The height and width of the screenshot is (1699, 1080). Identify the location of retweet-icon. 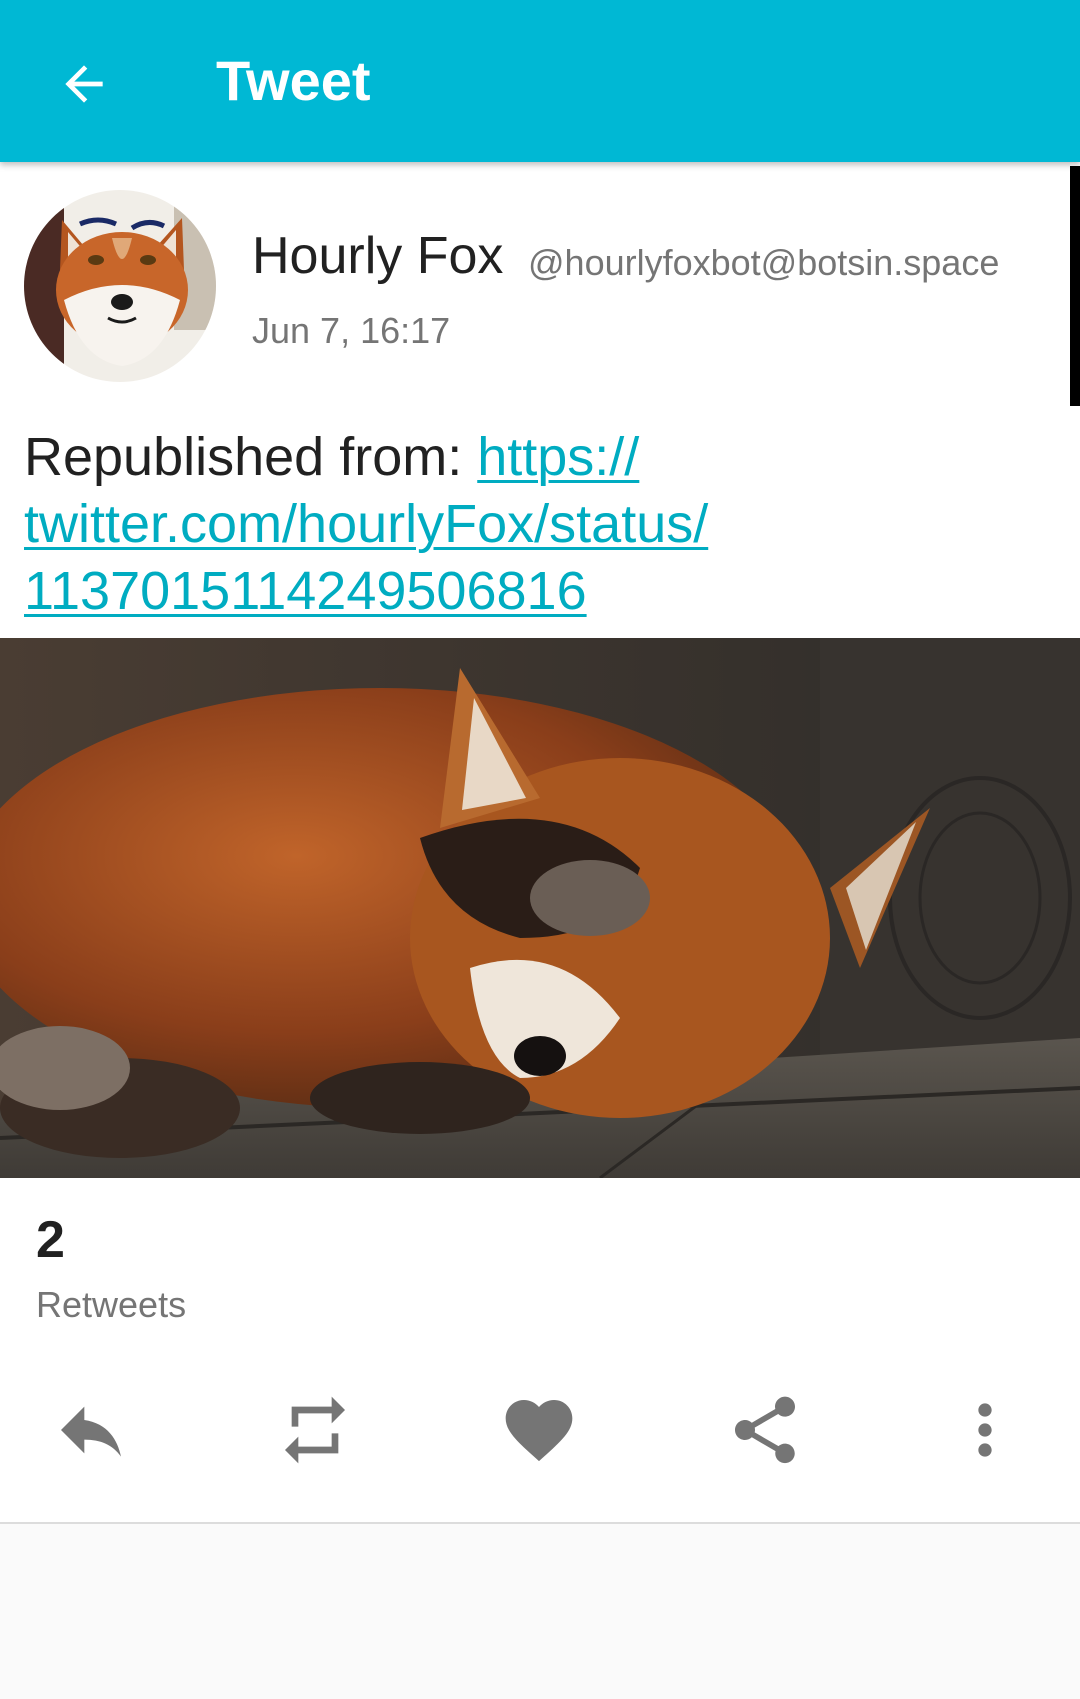
(315, 1430).